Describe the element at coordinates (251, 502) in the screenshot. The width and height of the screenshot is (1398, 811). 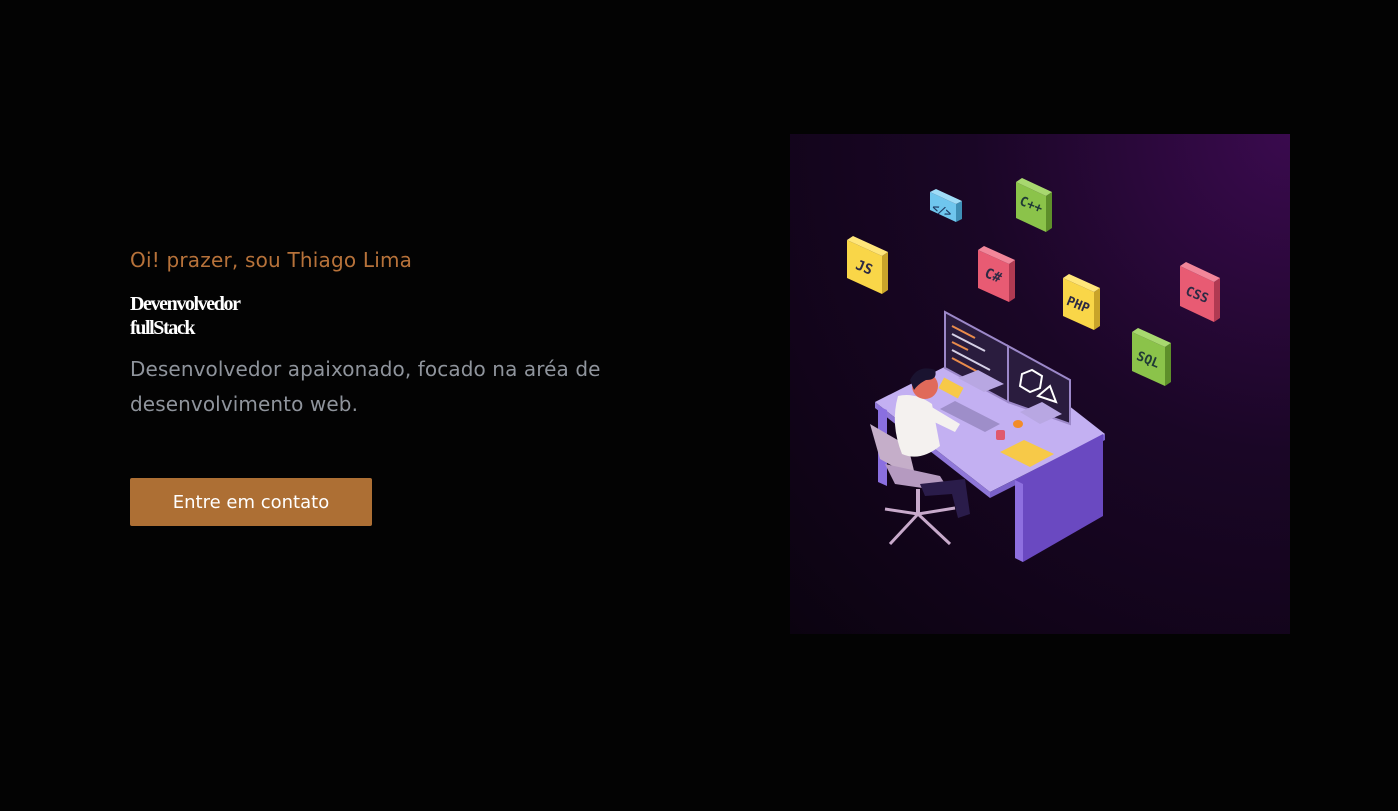
I see `contact-button: Entre em contato` at that location.